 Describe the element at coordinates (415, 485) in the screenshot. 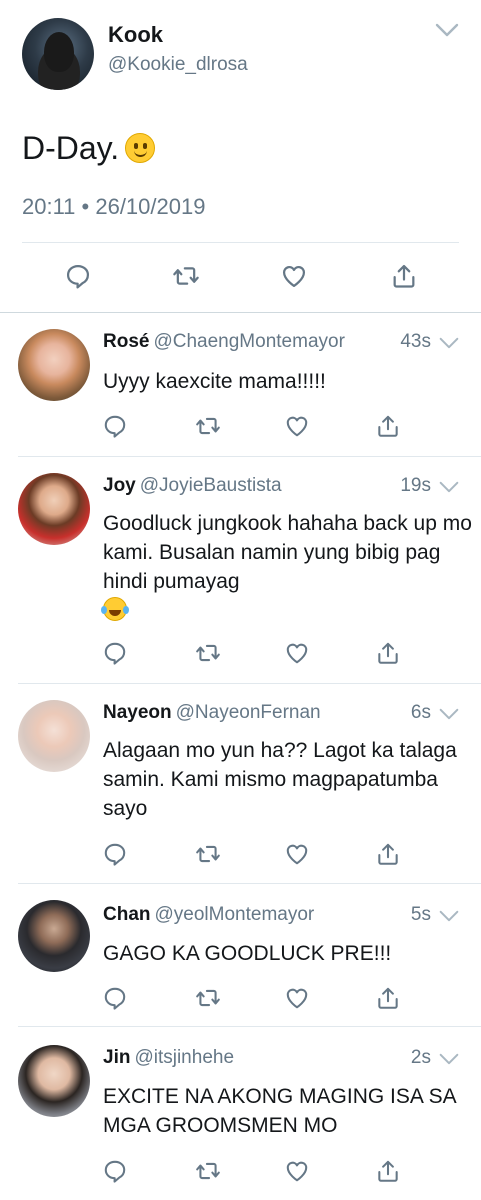

I see `reply-time: 19s` at that location.